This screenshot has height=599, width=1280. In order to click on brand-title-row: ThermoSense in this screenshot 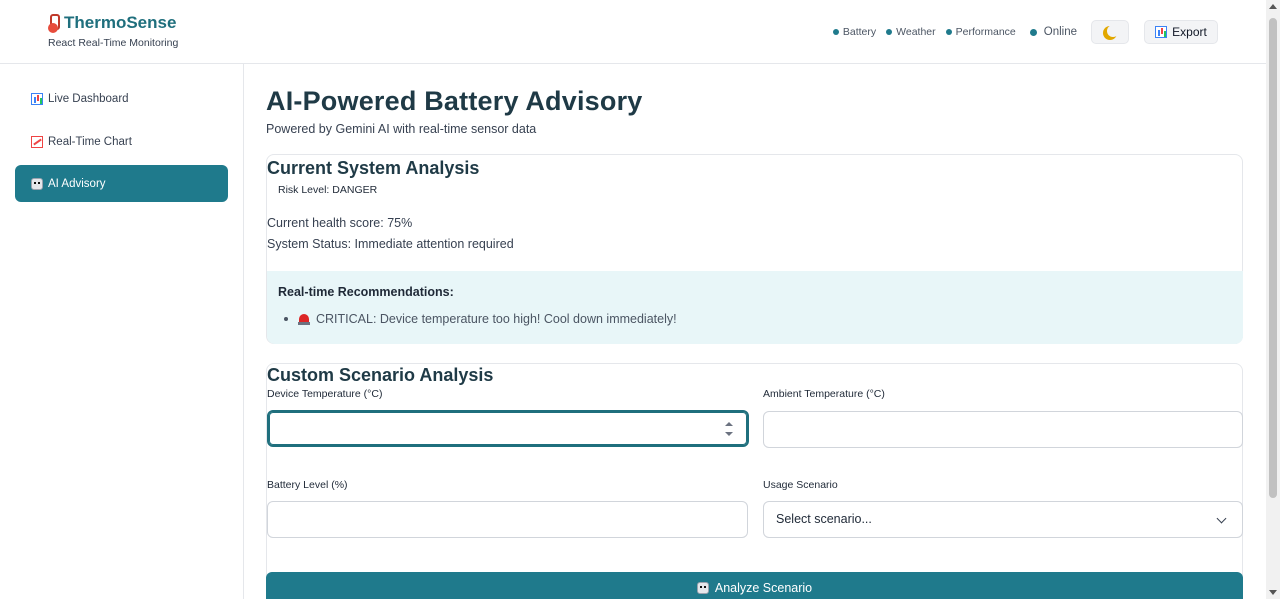, I will do `click(113, 23)`.